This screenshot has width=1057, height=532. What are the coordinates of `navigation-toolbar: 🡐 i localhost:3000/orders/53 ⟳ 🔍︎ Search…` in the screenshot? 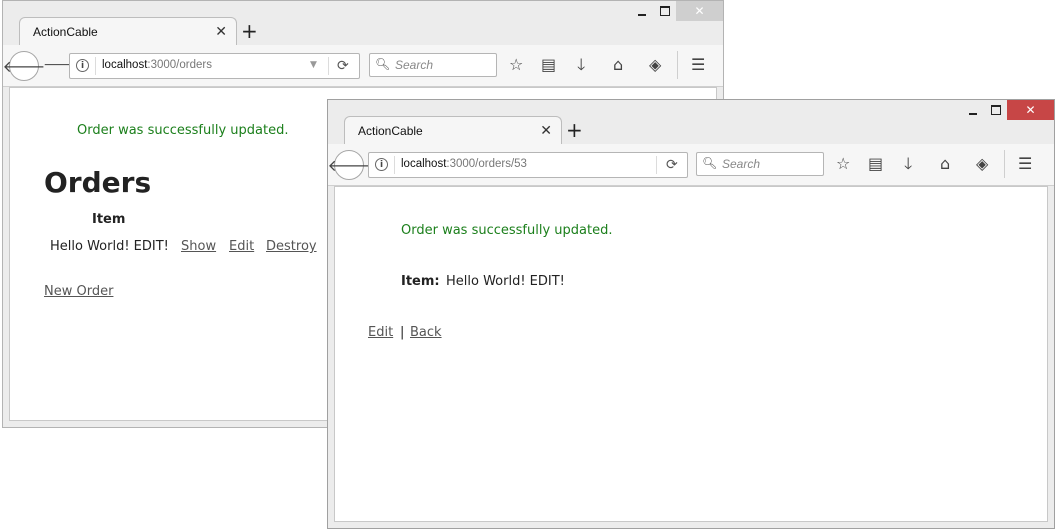 It's located at (691, 165).